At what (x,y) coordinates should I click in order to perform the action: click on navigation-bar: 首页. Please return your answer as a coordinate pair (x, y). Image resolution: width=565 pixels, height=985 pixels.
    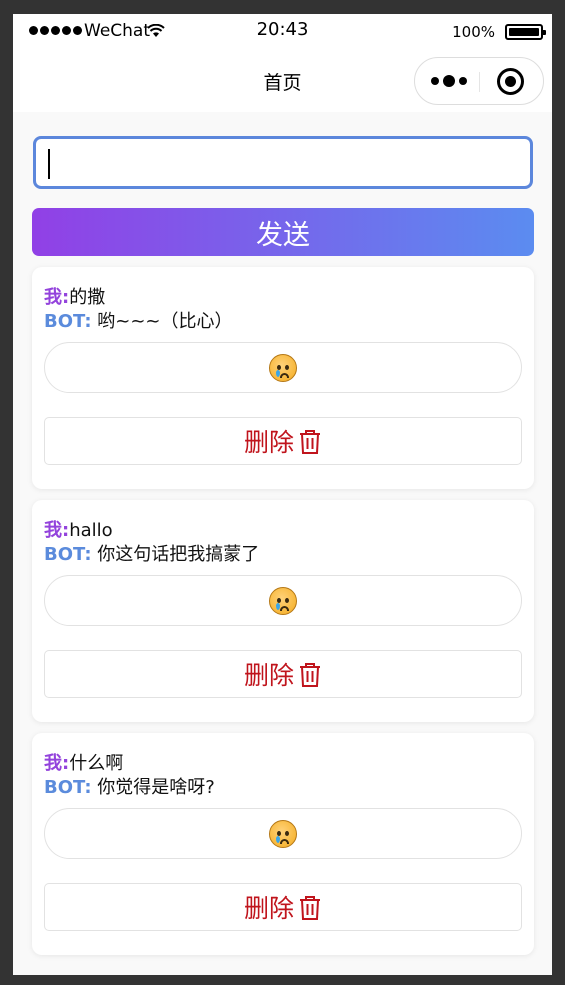
    Looking at the image, I should click on (282, 80).